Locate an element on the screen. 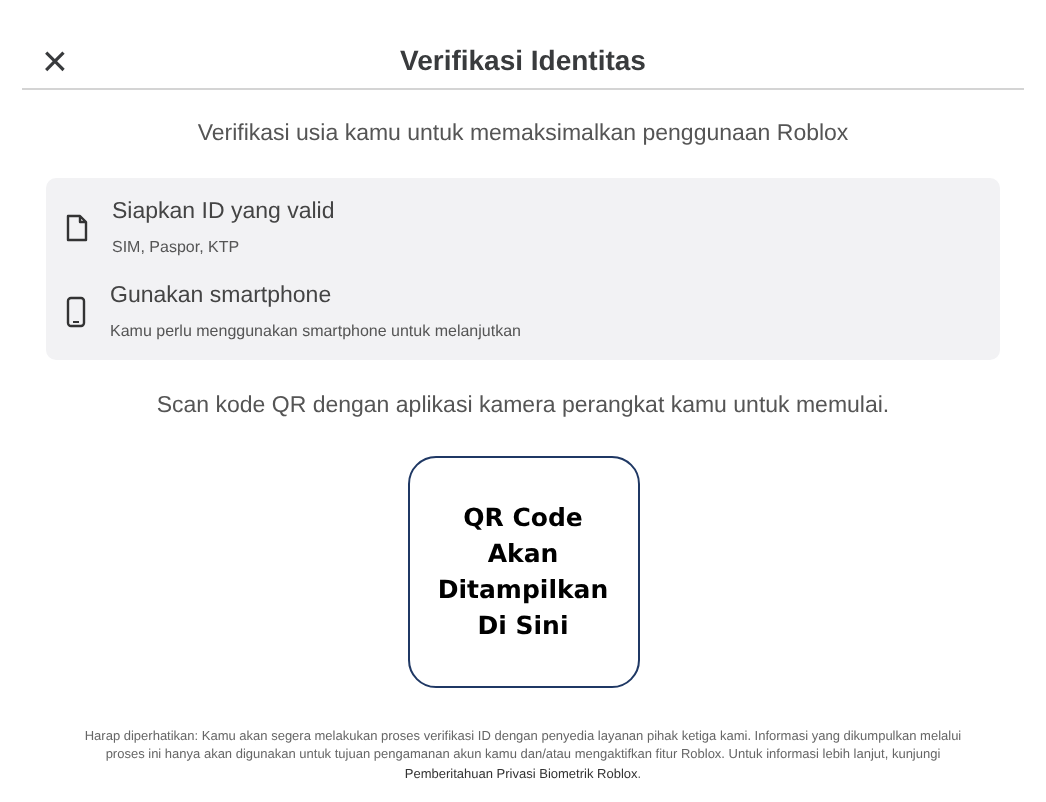 The height and width of the screenshot is (802, 1046). smartphone-icon is located at coordinates (76, 311).